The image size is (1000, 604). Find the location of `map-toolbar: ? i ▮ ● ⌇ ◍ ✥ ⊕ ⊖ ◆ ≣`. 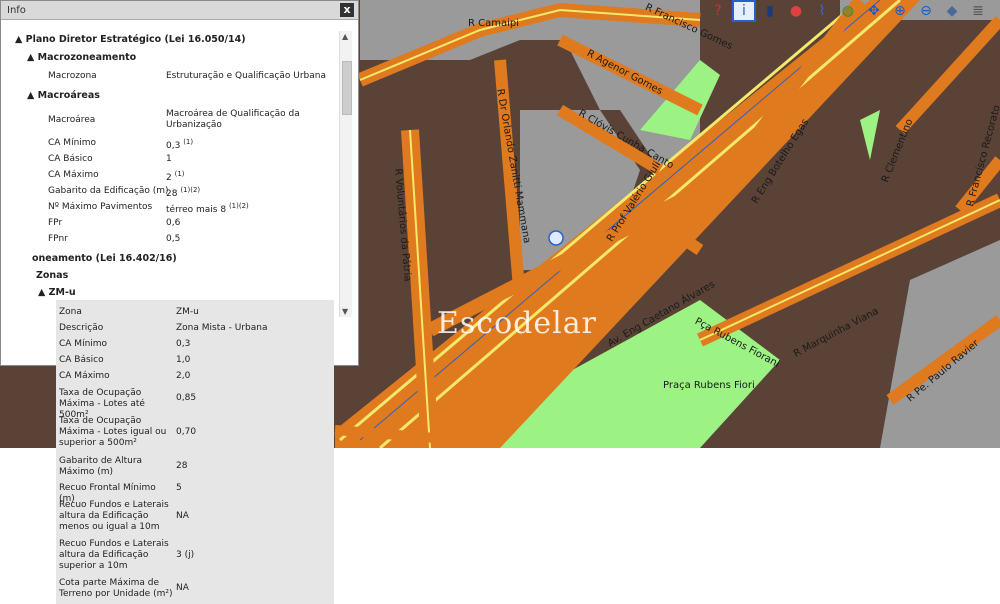

map-toolbar: ? i ▮ ● ⌇ ◍ ✥ ⊕ ⊖ ◆ ≣ is located at coordinates (848, 11).